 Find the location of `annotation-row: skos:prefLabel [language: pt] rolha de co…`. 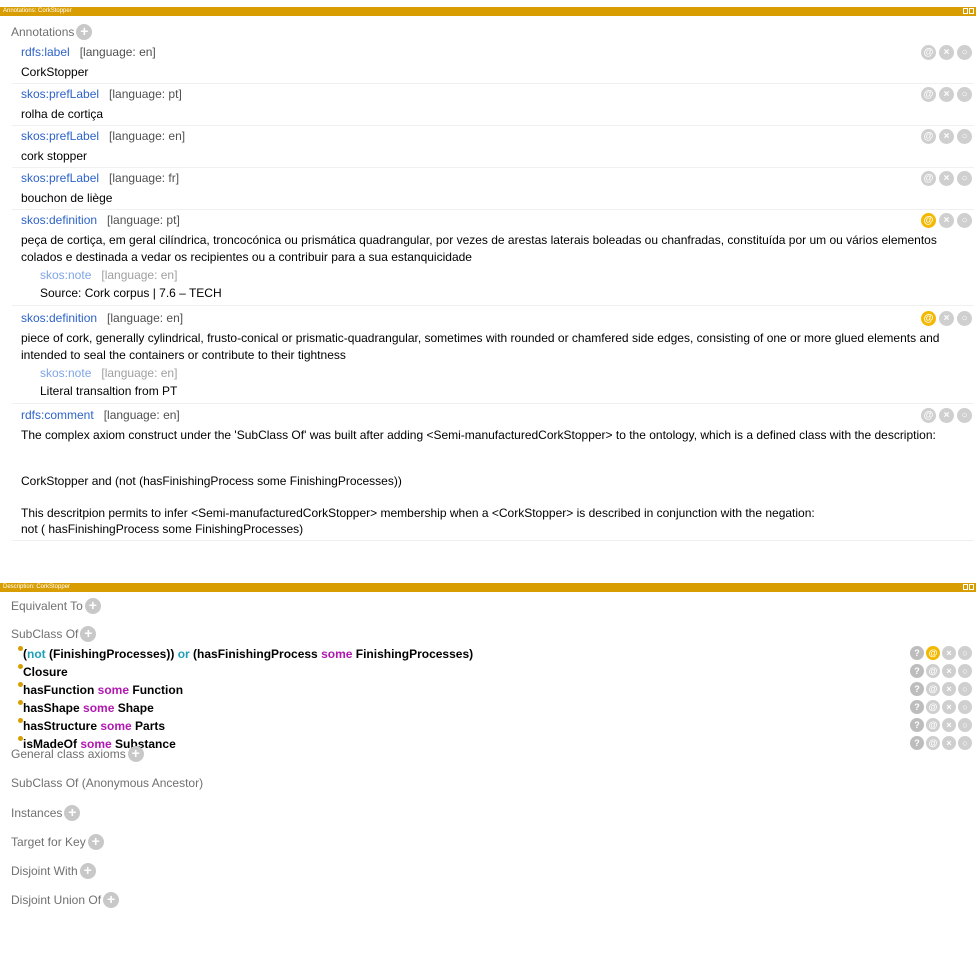

annotation-row: skos:prefLabel [language: pt] rolha de co… is located at coordinates (493, 106).